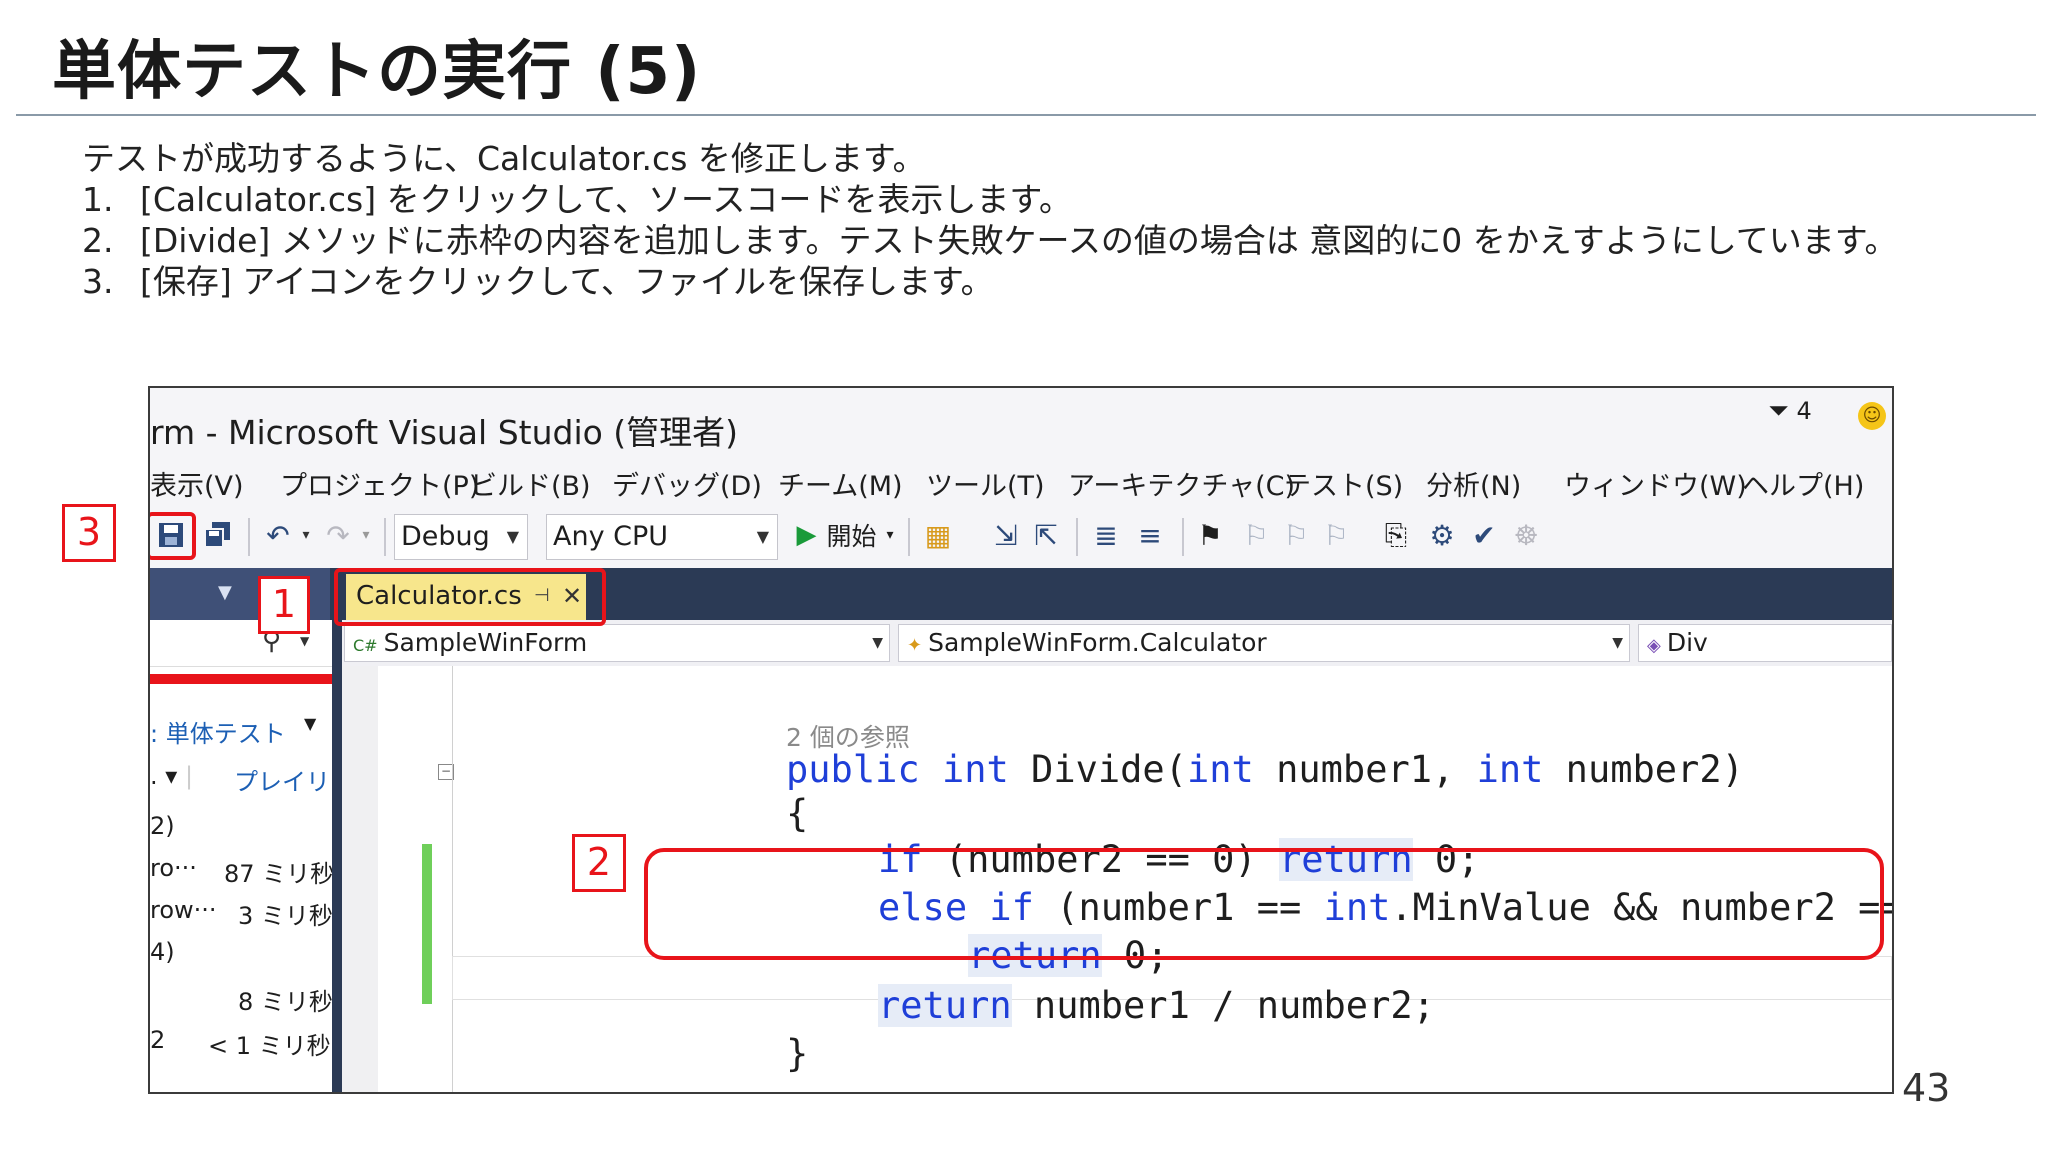 This screenshot has width=2048, height=1152. I want to click on editor-gutter, so click(360, 879).